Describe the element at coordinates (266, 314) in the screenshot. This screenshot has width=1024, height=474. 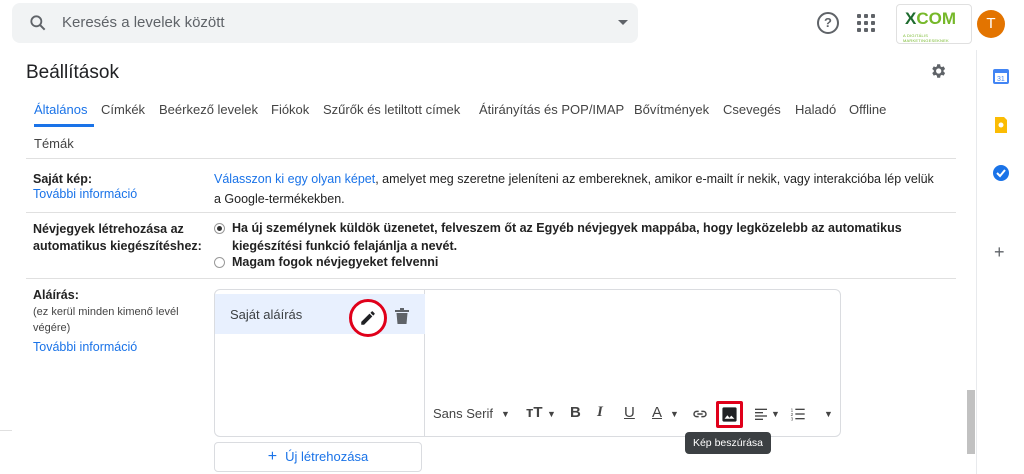
I see `signature-name: Saját aláírás` at that location.